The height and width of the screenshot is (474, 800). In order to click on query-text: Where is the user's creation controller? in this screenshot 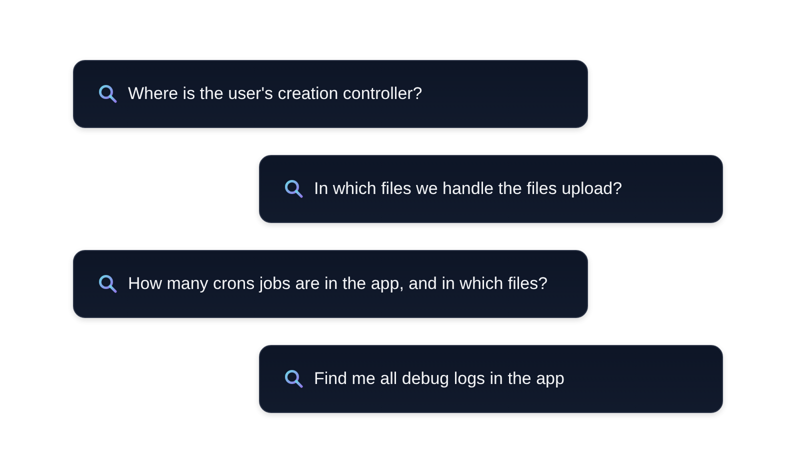, I will do `click(275, 94)`.